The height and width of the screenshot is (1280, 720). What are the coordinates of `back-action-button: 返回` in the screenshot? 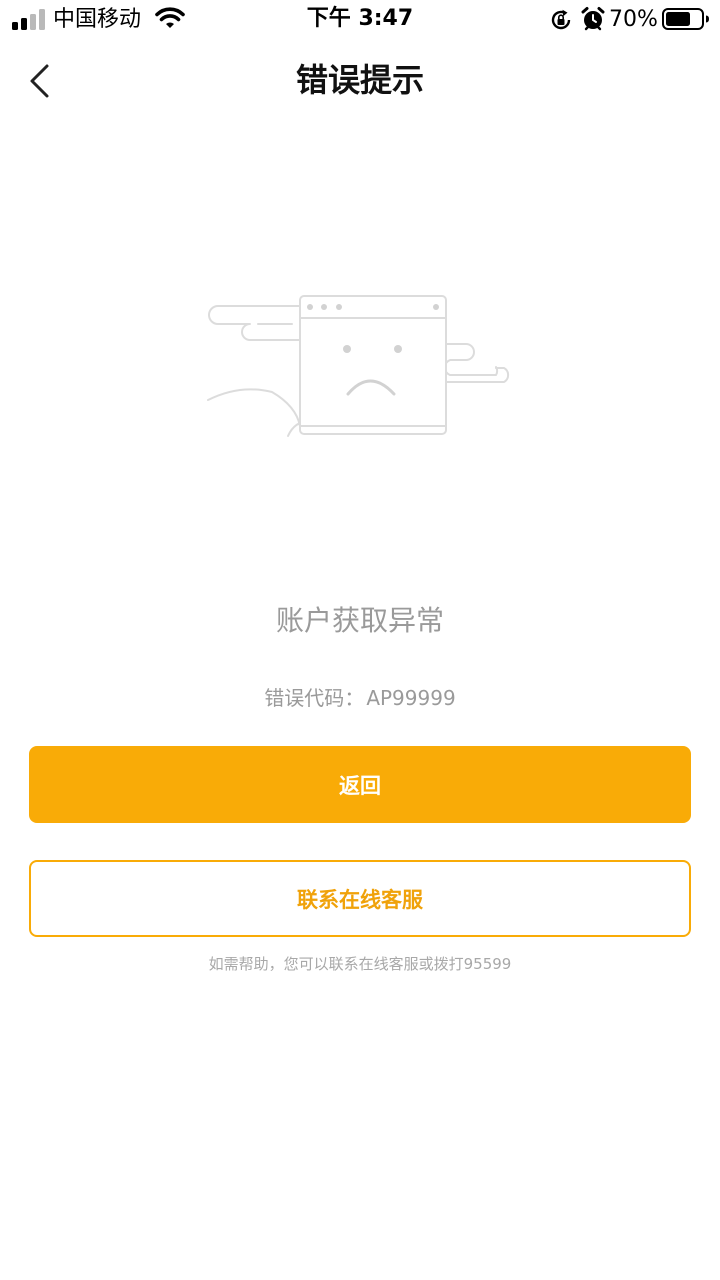 It's located at (360, 784).